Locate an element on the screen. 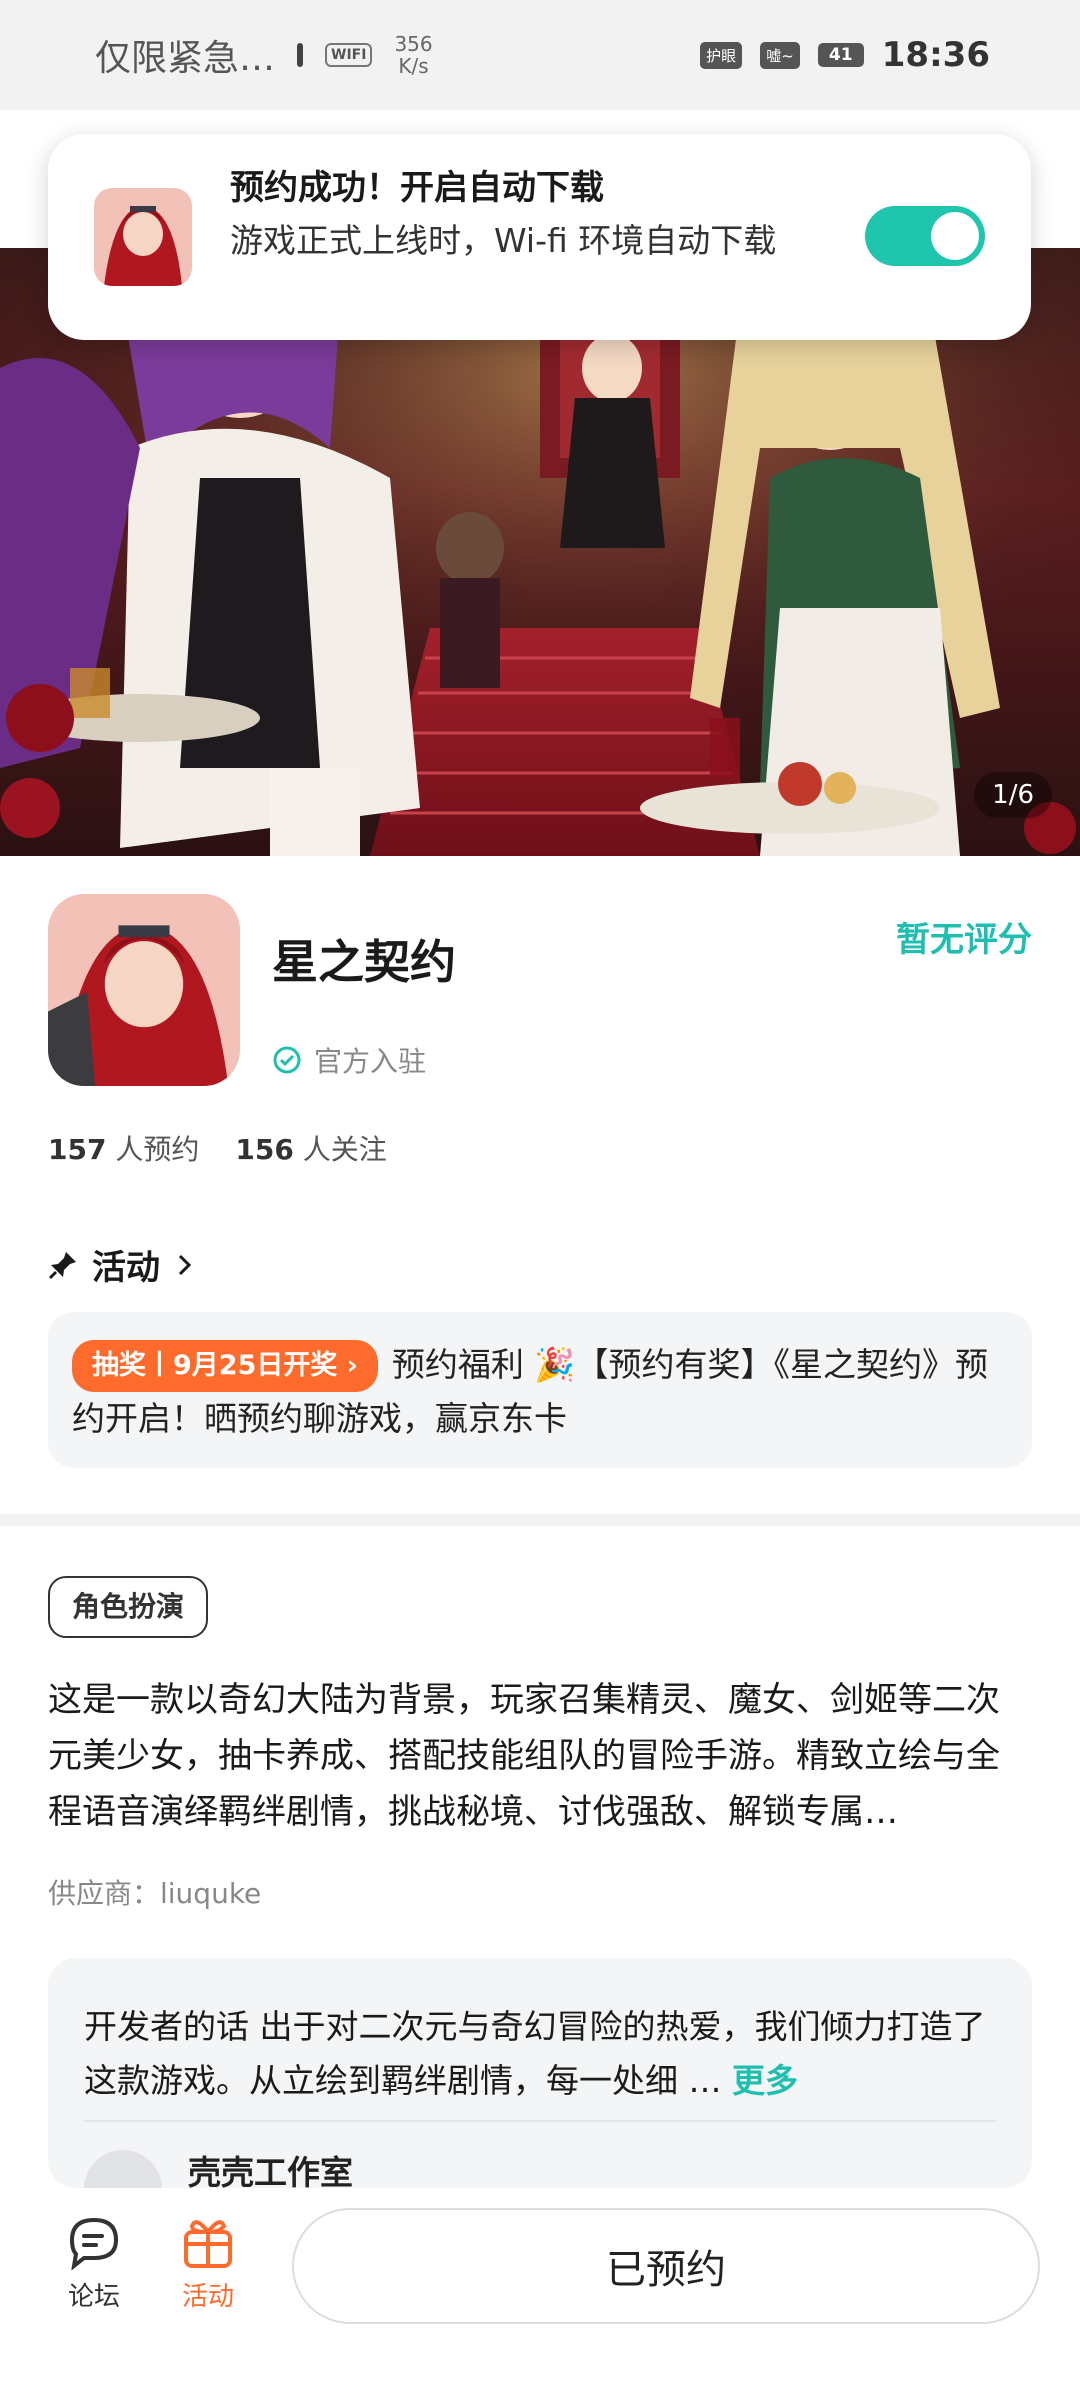  activity-heading: 活动 is located at coordinates (126, 1268).